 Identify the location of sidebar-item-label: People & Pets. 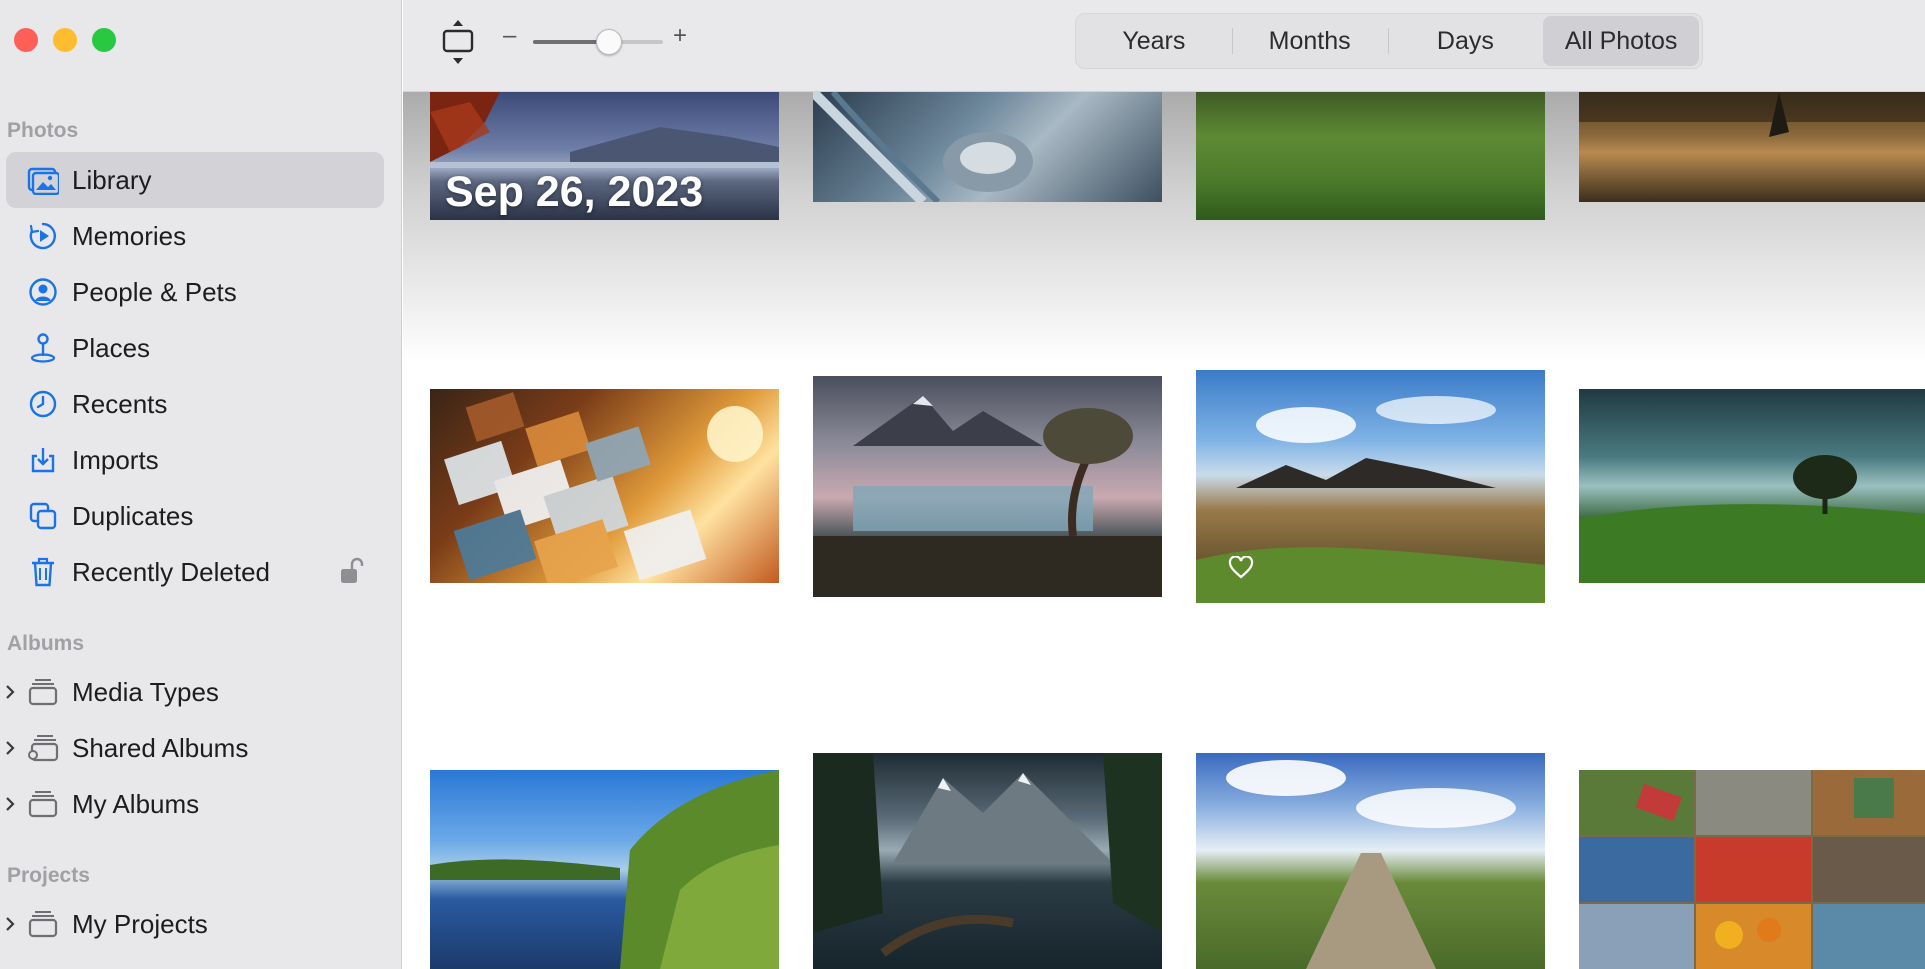
(154, 291).